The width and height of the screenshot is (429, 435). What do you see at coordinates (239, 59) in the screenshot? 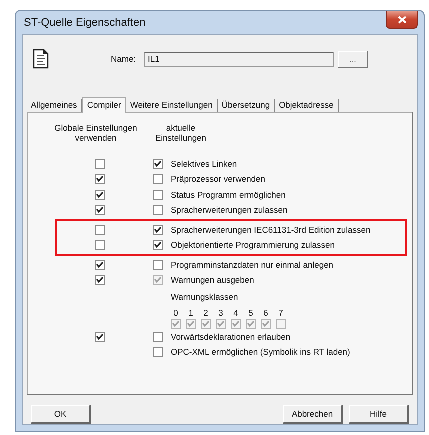
I see `name-field: IL1` at bounding box center [239, 59].